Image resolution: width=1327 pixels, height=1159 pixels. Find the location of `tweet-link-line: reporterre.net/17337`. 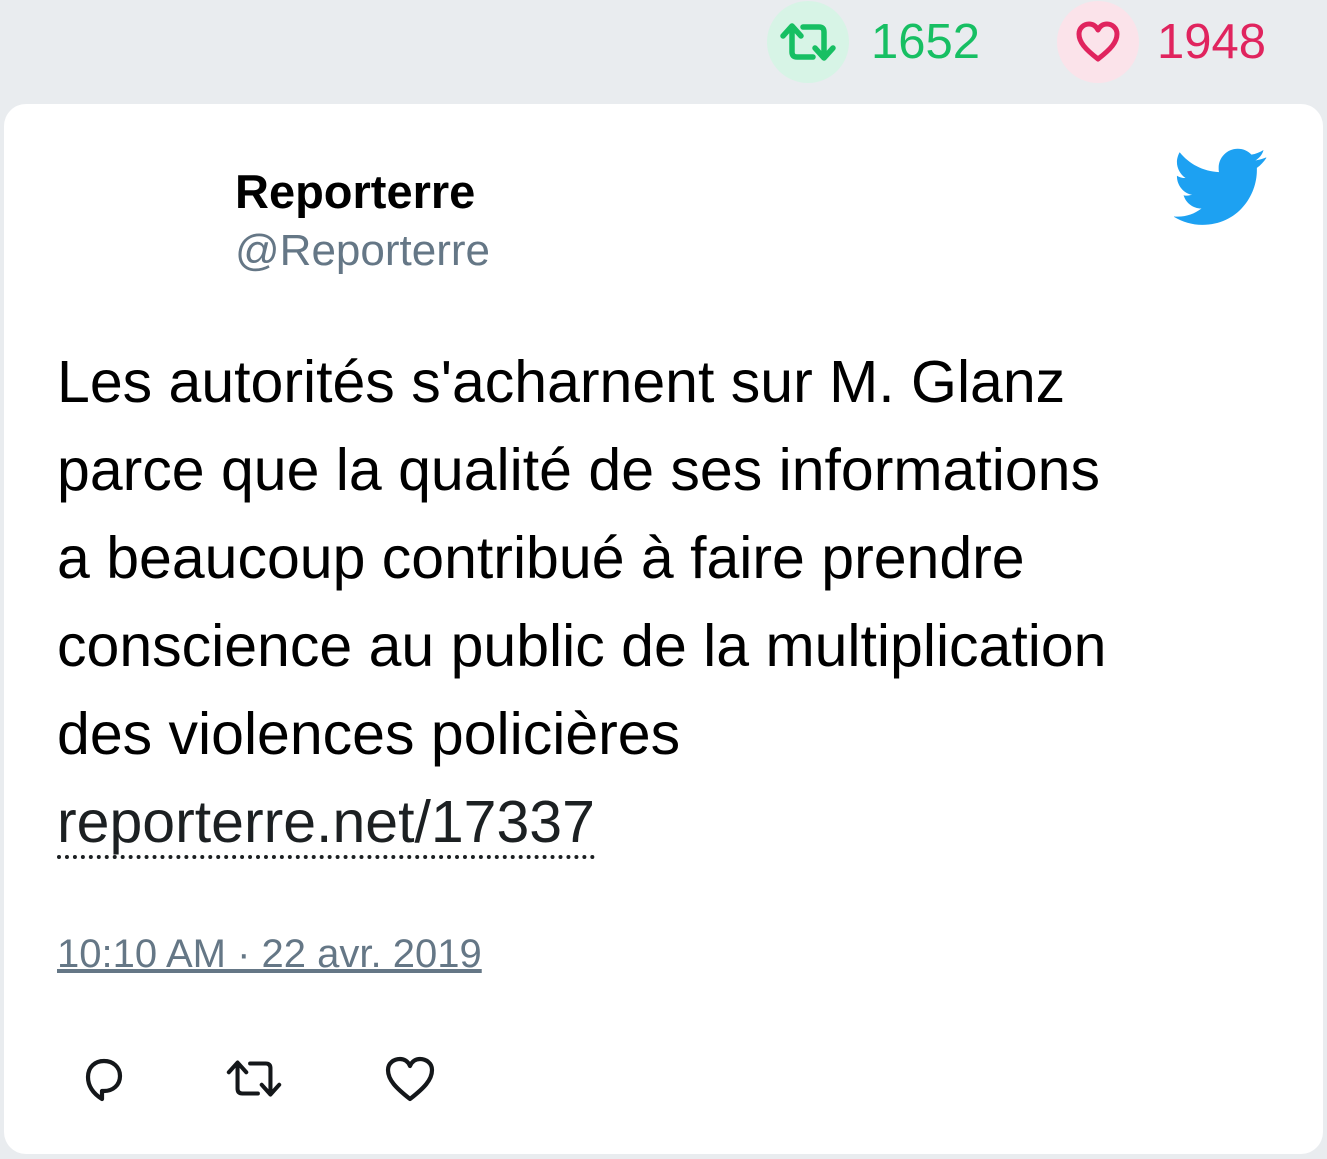

tweet-link-line: reporterre.net/17337 is located at coordinates (672, 822).